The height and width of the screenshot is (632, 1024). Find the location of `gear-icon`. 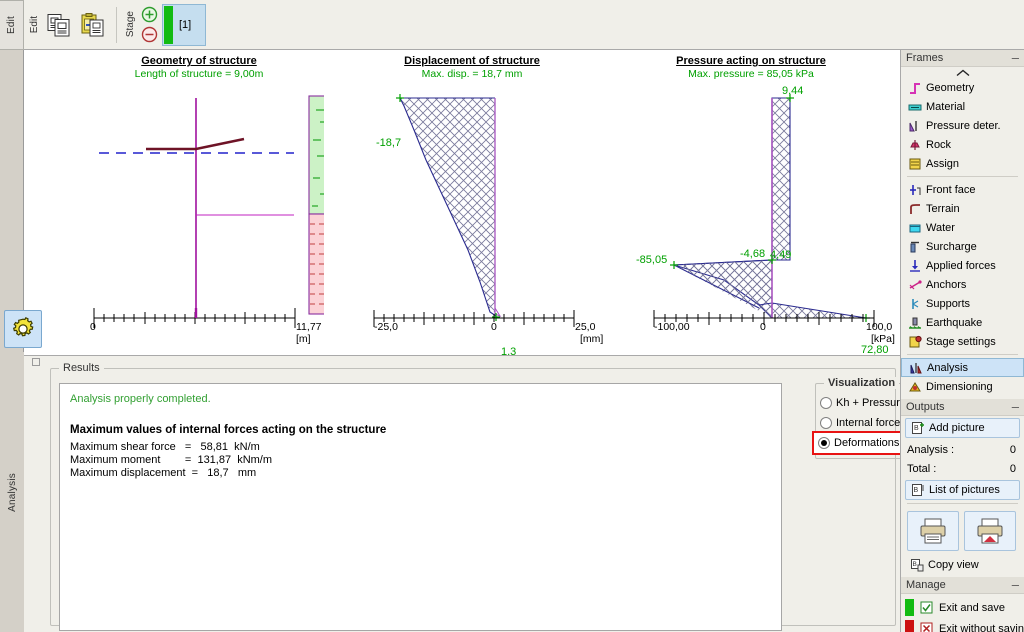

gear-icon is located at coordinates (23, 327).